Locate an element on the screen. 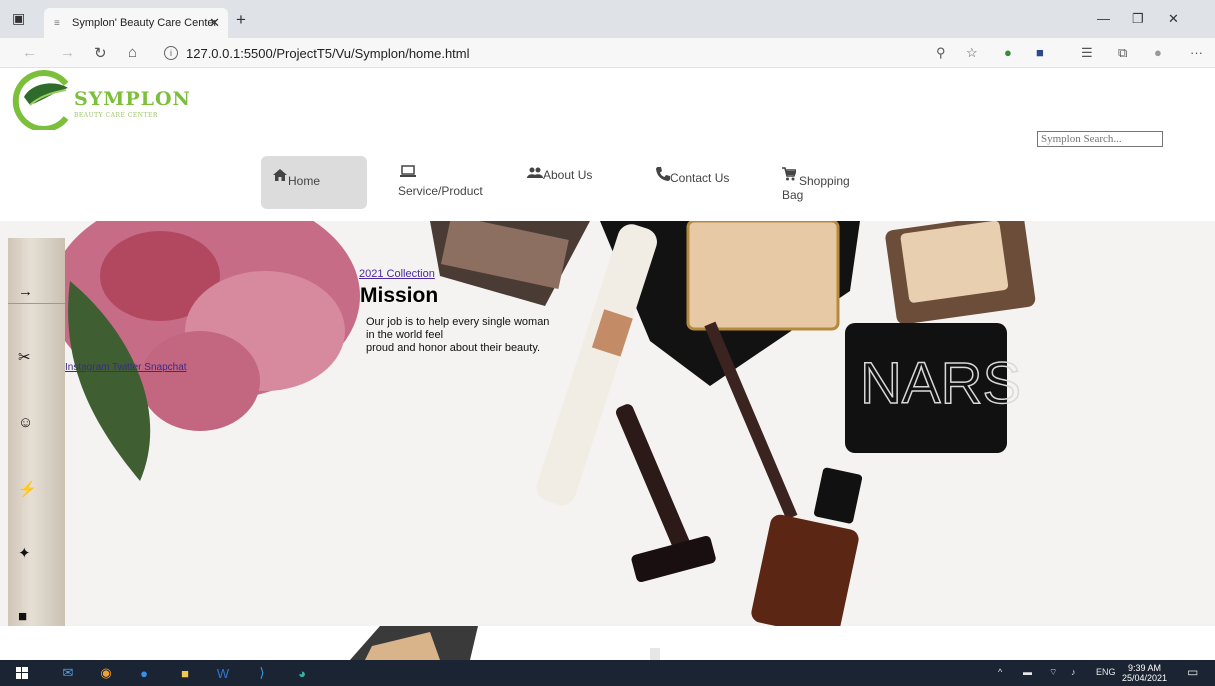  next-section is located at coordinates (607, 643).